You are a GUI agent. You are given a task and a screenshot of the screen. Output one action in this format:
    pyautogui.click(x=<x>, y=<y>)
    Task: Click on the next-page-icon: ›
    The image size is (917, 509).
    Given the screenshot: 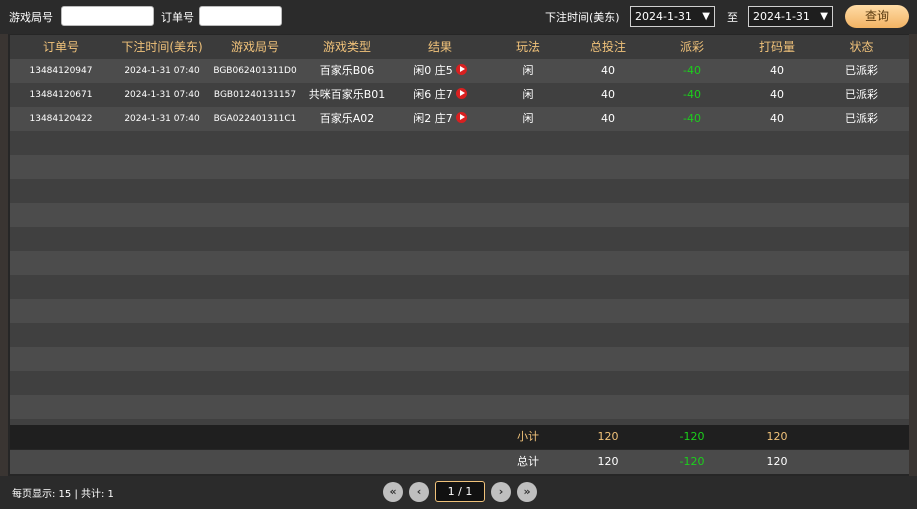 What is the action you would take?
    pyautogui.click(x=501, y=492)
    